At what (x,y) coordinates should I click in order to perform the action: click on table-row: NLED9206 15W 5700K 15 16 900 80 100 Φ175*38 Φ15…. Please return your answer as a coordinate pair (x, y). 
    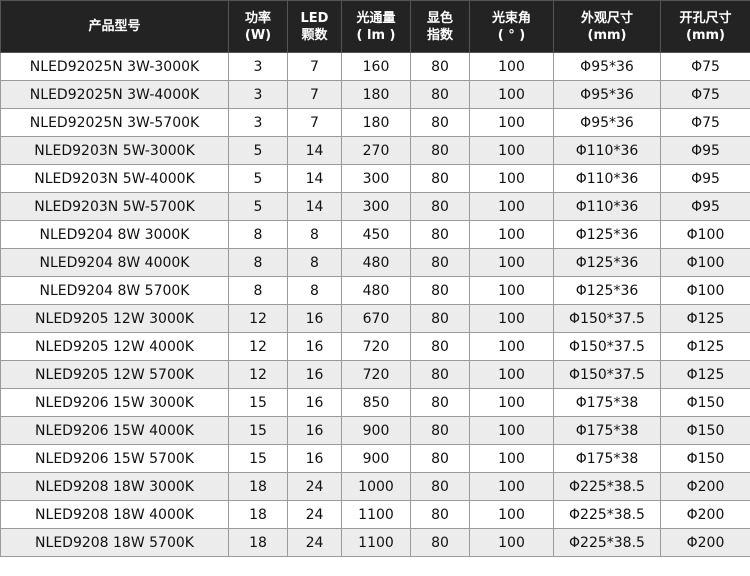
    Looking at the image, I should click on (375, 458).